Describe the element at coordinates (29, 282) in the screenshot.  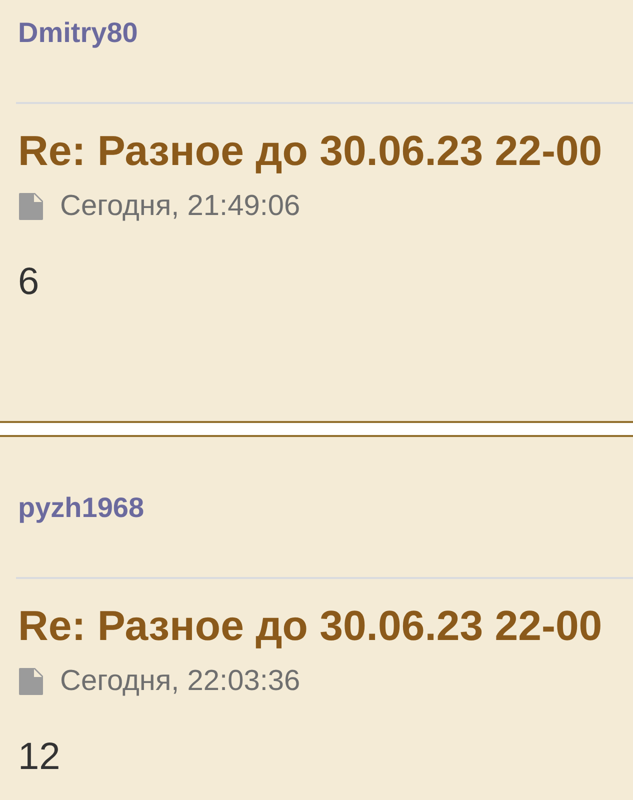
I see `post-body: 6` at that location.